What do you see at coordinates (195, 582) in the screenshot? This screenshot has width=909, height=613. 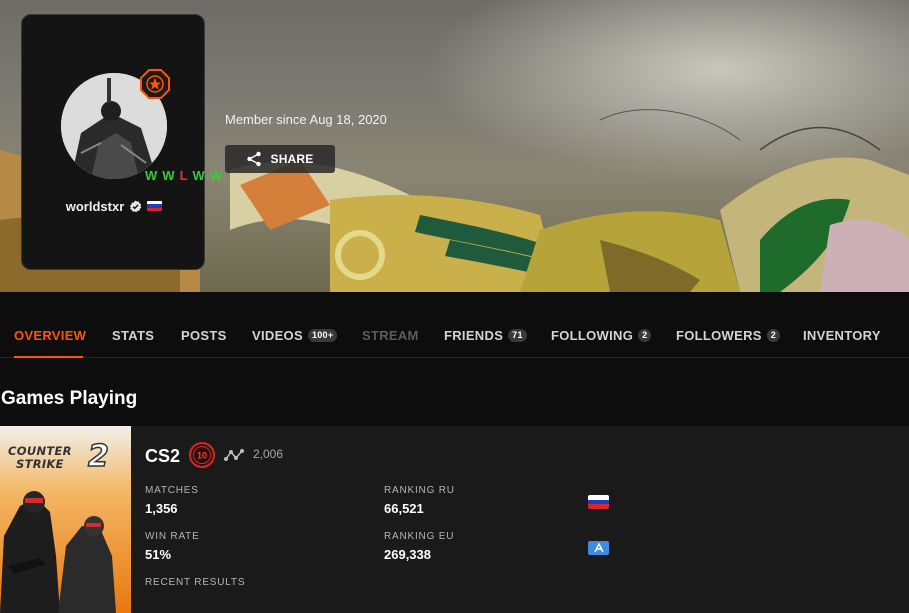 I see `recent-results-label: RECENT RESULTS` at bounding box center [195, 582].